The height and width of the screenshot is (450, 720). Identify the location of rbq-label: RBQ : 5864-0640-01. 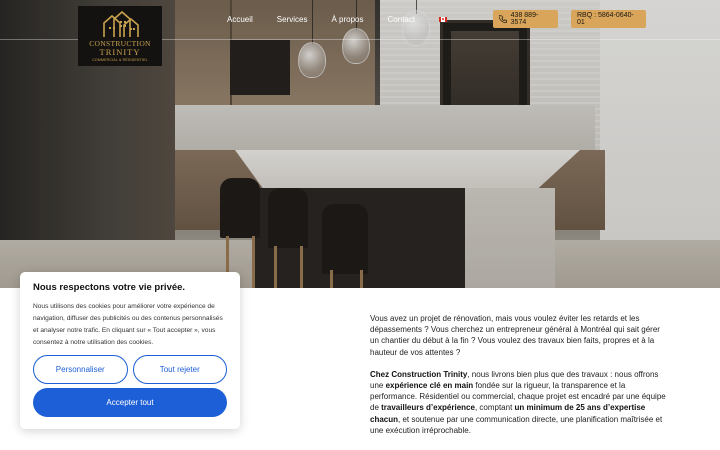
(605, 19).